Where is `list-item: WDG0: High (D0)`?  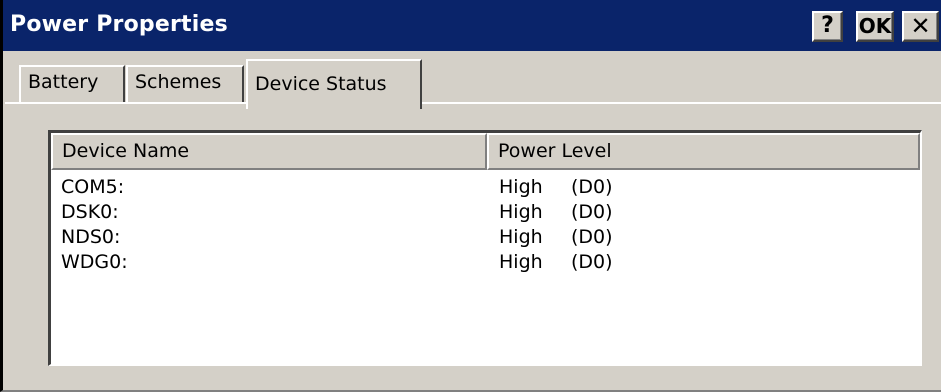
list-item: WDG0: High (D0) is located at coordinates (485, 262).